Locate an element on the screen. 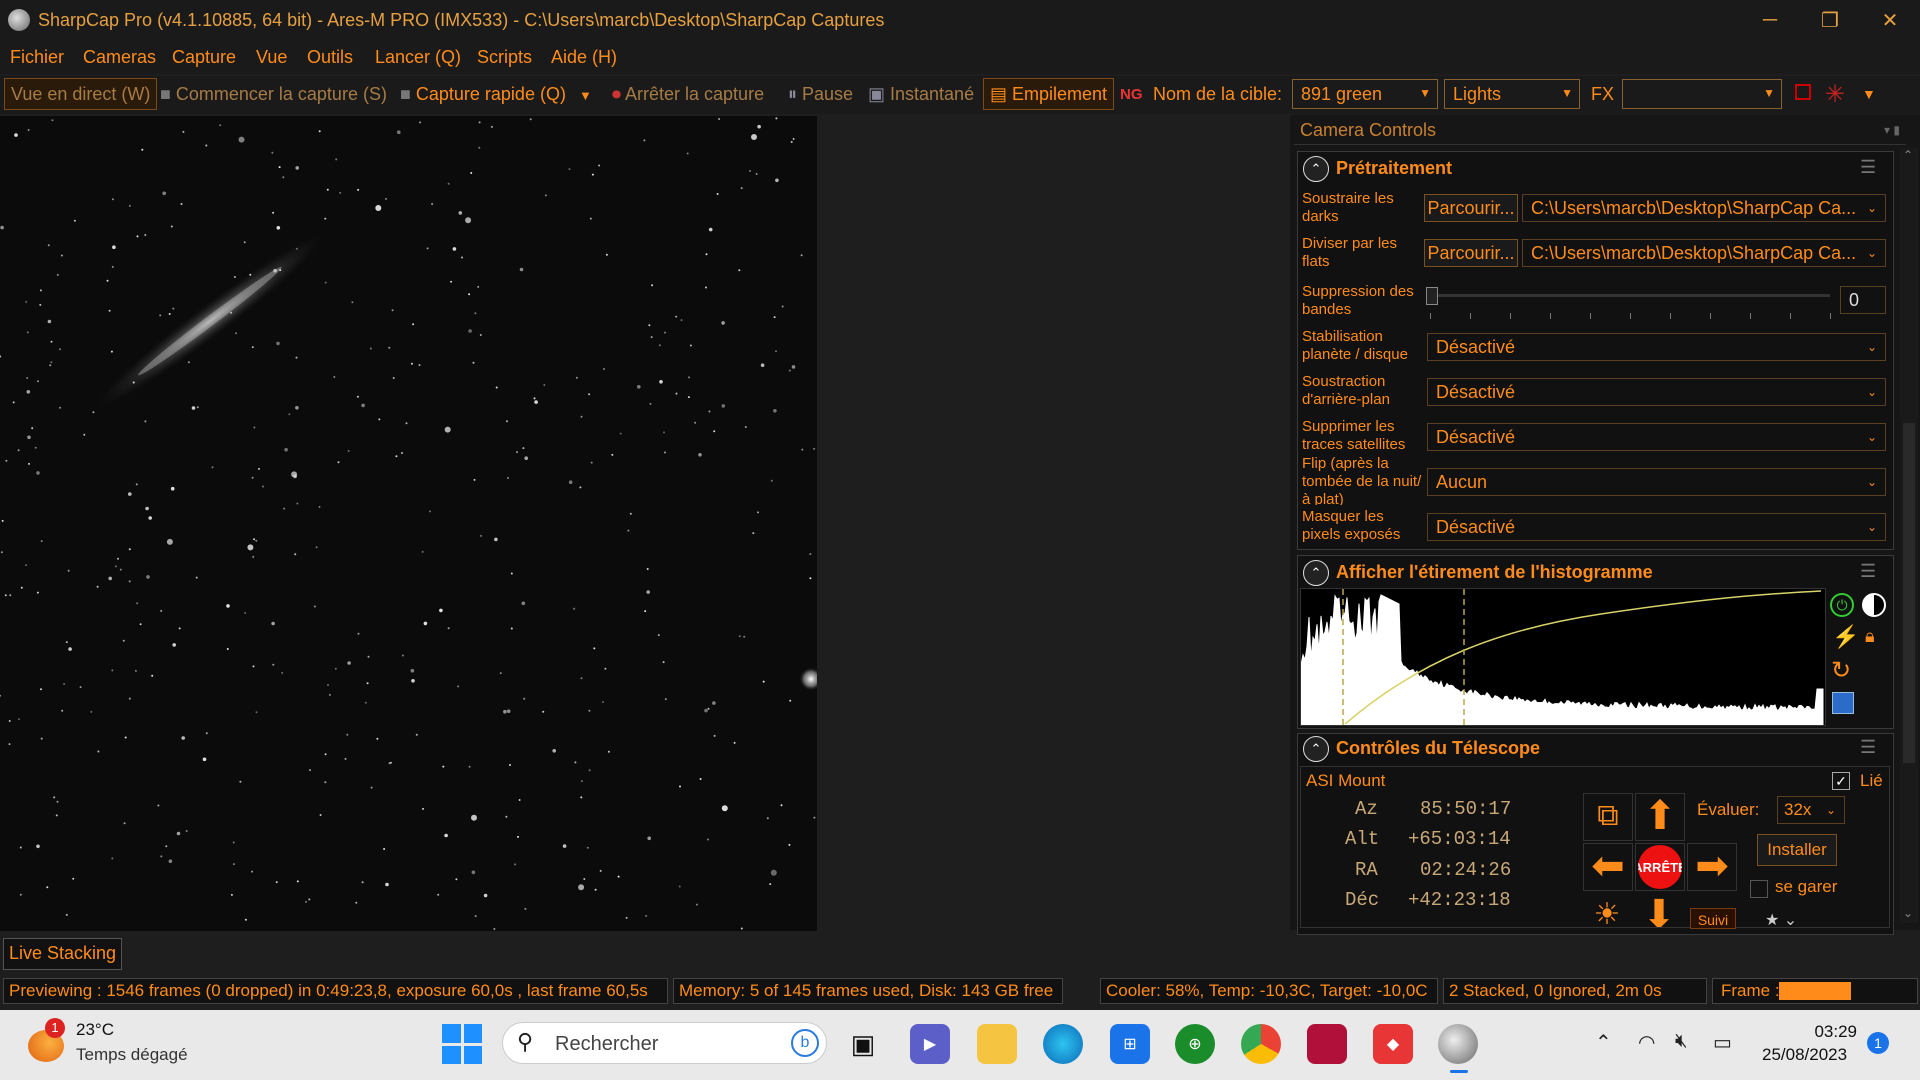  star-select-icon: ★ ⌄ is located at coordinates (1789, 918).